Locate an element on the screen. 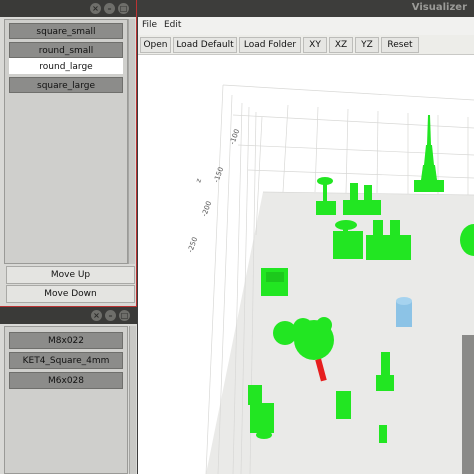 The height and width of the screenshot is (474, 474). menu-bar: File Edit is located at coordinates (306, 26).